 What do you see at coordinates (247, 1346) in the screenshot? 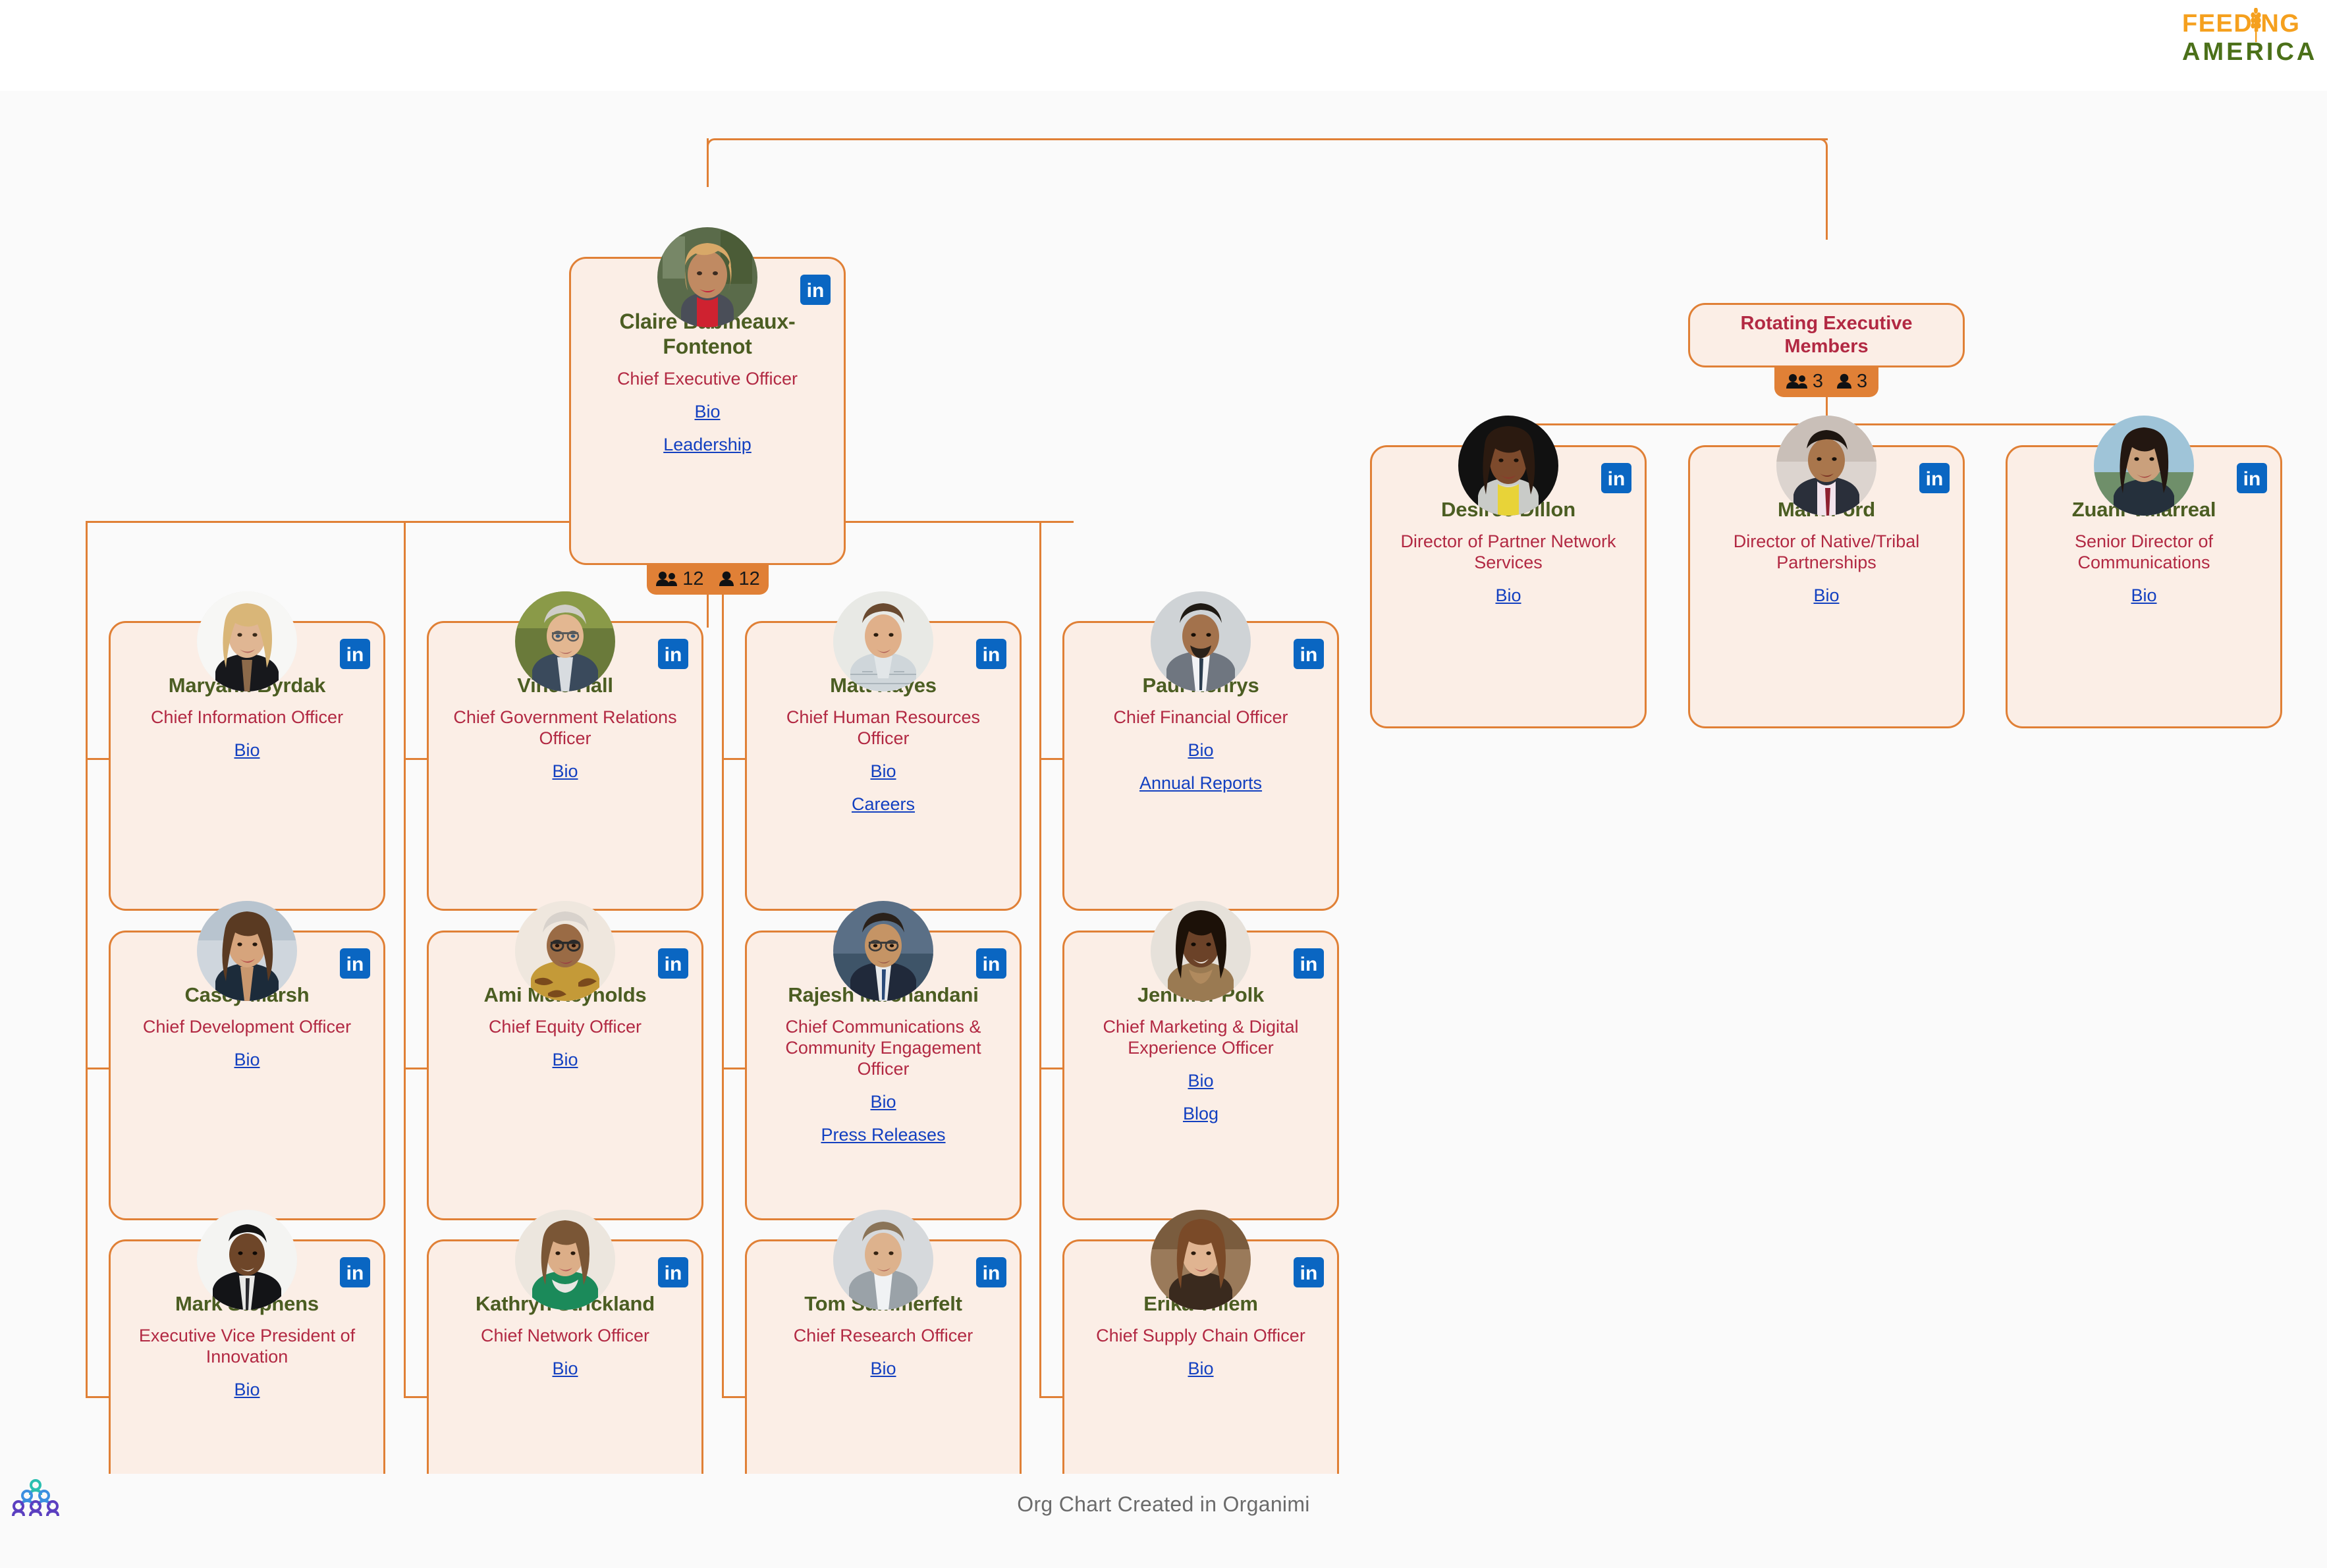
I see `person-title: Executive Vice President of Innovation` at bounding box center [247, 1346].